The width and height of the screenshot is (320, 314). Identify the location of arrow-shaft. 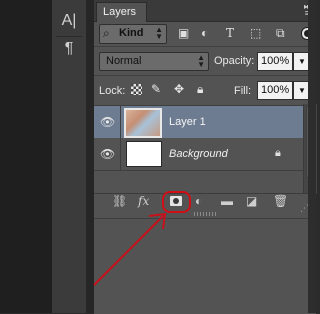
(128, 250).